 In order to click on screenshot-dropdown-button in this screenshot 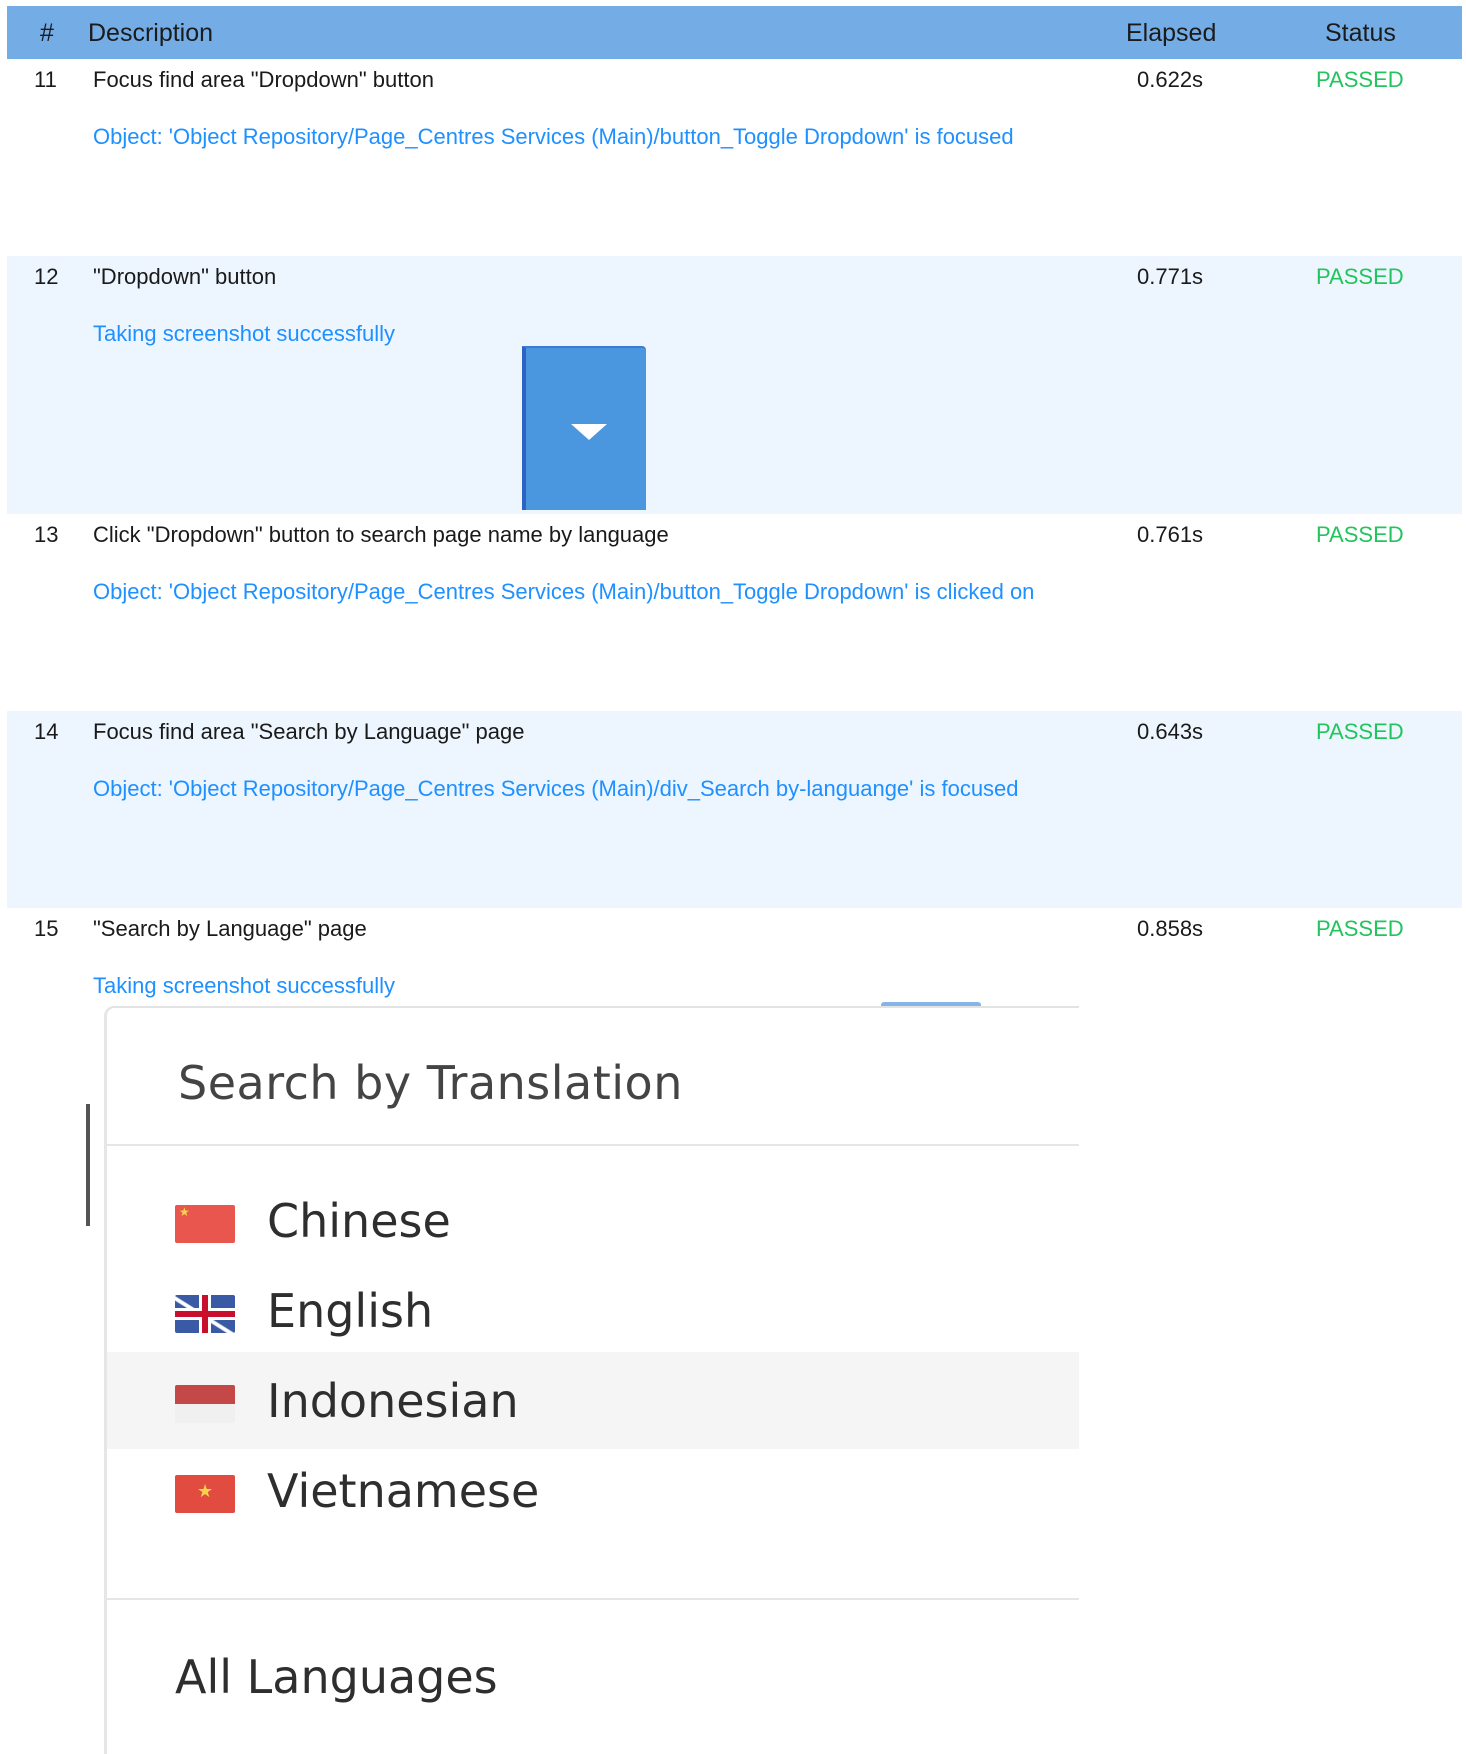, I will do `click(584, 428)`.